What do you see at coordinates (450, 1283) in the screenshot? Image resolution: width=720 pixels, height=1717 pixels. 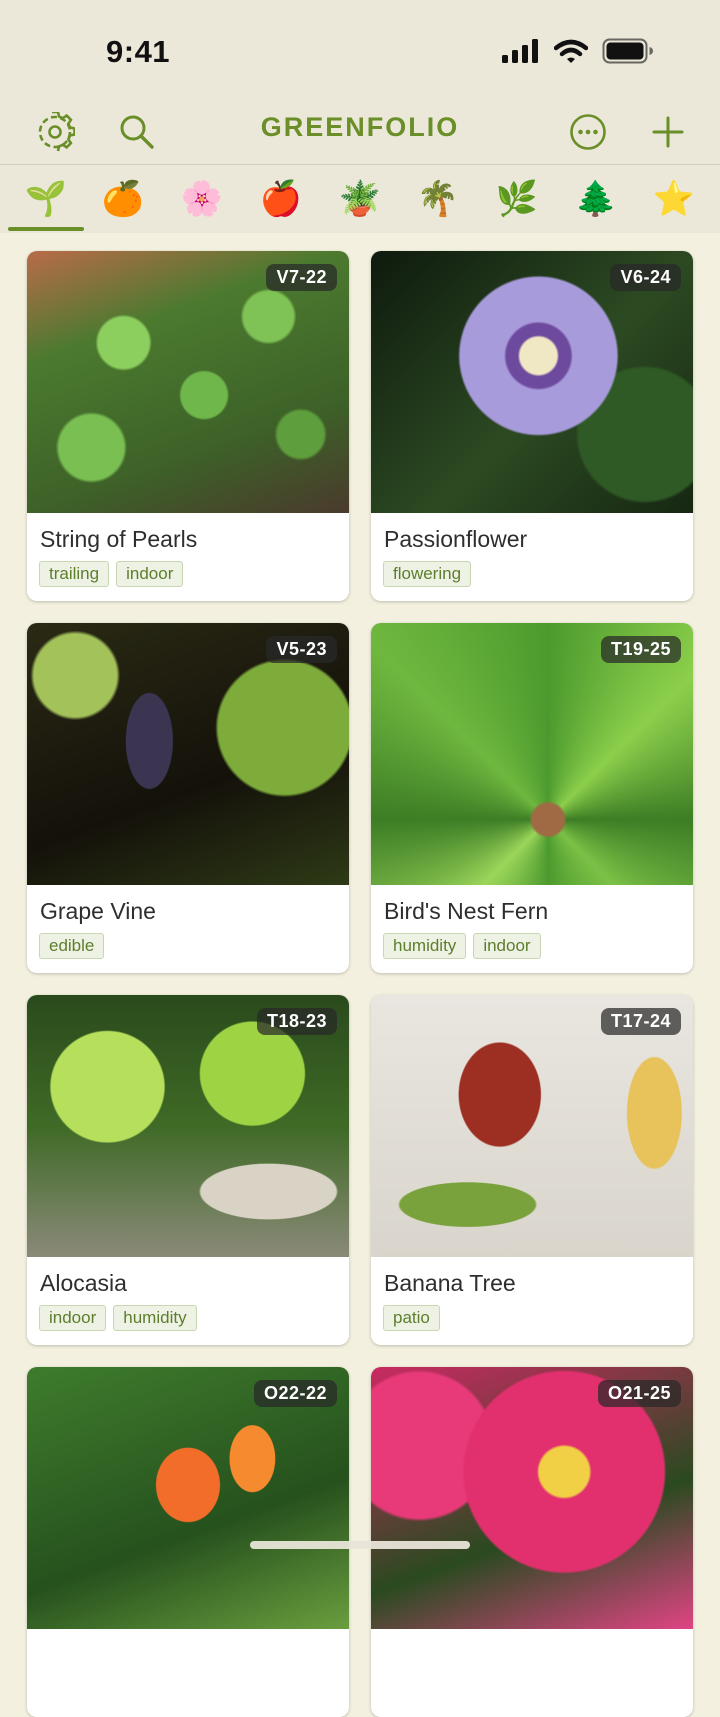 I see `plant-name: Banana Tree` at bounding box center [450, 1283].